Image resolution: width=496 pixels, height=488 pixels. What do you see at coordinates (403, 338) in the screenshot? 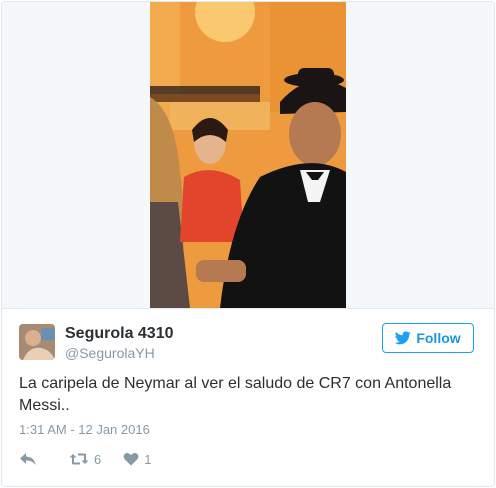
I see `twitter-bird-icon` at bounding box center [403, 338].